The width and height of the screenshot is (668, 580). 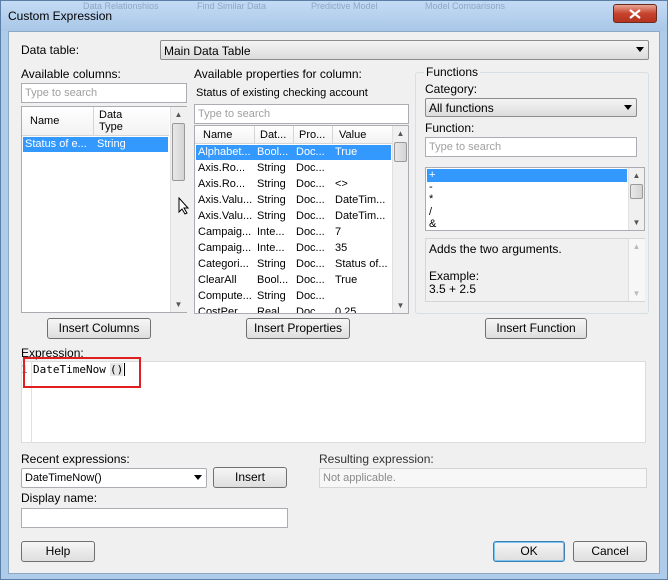 I want to click on close-button, so click(x=635, y=13).